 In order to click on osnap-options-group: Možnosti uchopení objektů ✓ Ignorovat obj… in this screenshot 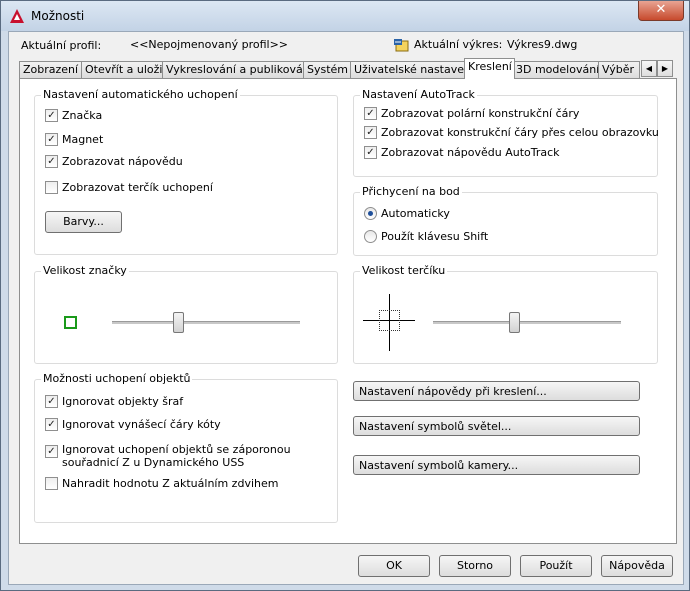, I will do `click(186, 447)`.